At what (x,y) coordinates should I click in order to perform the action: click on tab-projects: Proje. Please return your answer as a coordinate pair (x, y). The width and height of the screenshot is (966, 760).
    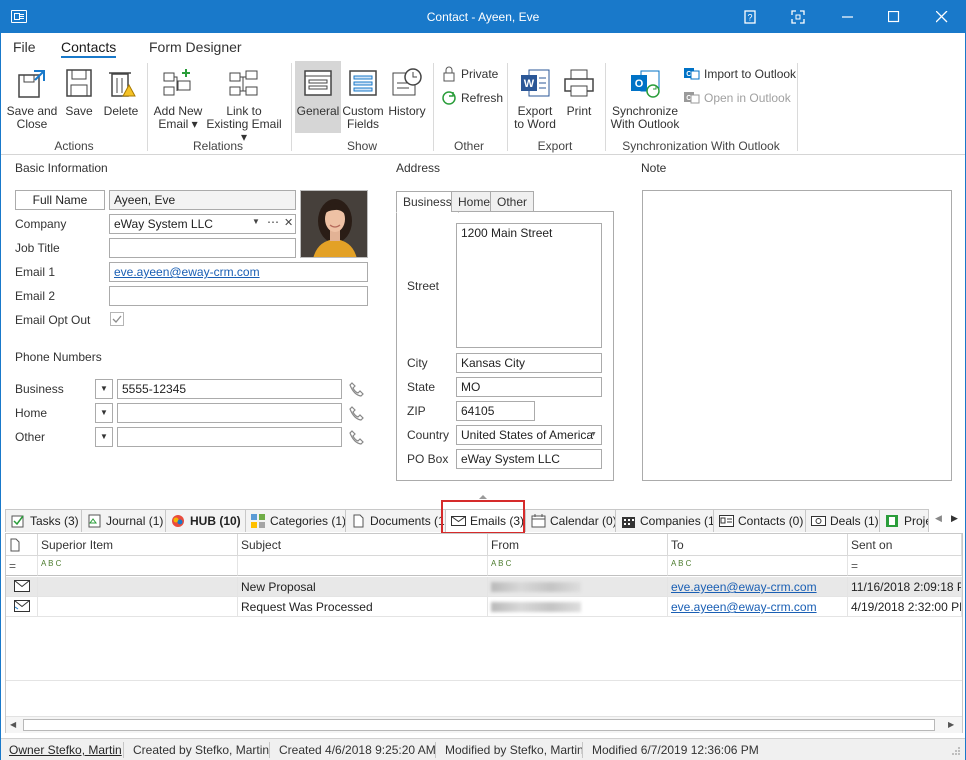
    Looking at the image, I should click on (904, 520).